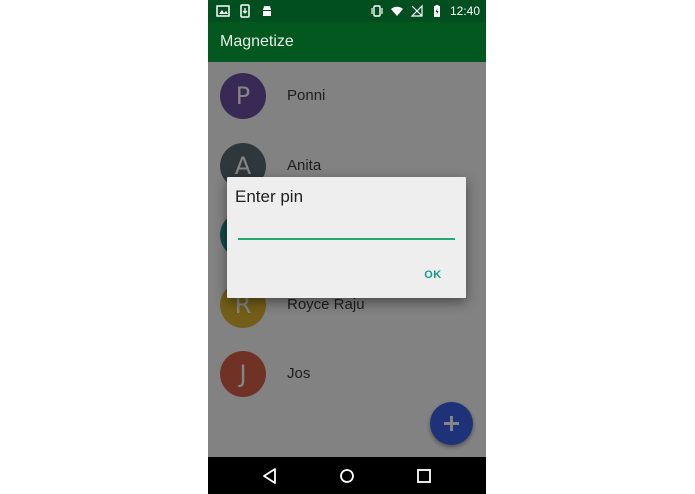 This screenshot has height=494, width=695. I want to click on pin-input, so click(346, 230).